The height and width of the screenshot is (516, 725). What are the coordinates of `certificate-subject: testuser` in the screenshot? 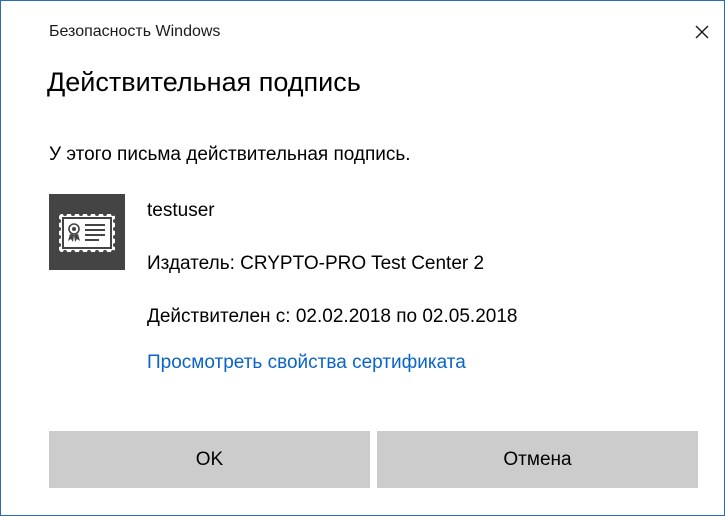 It's located at (181, 210).